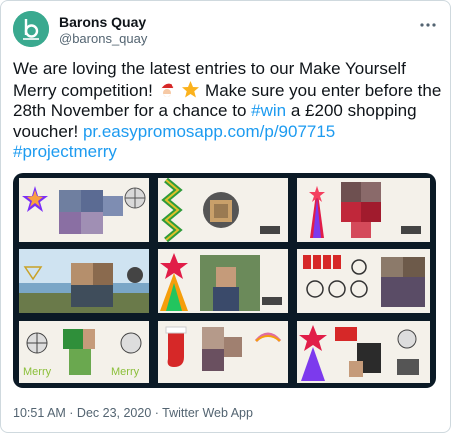  Describe the element at coordinates (226, 29) in the screenshot. I see `tweet-header: Barons Quay @barons_quay` at that location.